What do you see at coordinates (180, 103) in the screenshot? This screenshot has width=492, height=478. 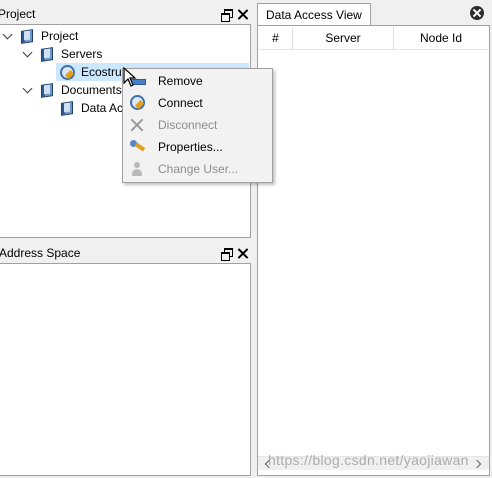 I see `menu-item-label: Connect` at bounding box center [180, 103].